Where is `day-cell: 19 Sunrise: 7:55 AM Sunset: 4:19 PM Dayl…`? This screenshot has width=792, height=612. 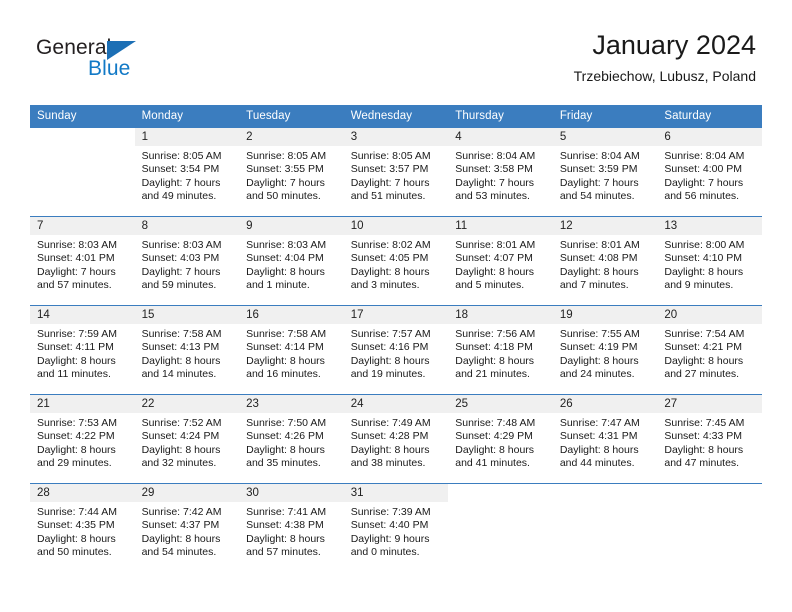
day-cell: 19 Sunrise: 7:55 AM Sunset: 4:19 PM Dayl… is located at coordinates (605, 350).